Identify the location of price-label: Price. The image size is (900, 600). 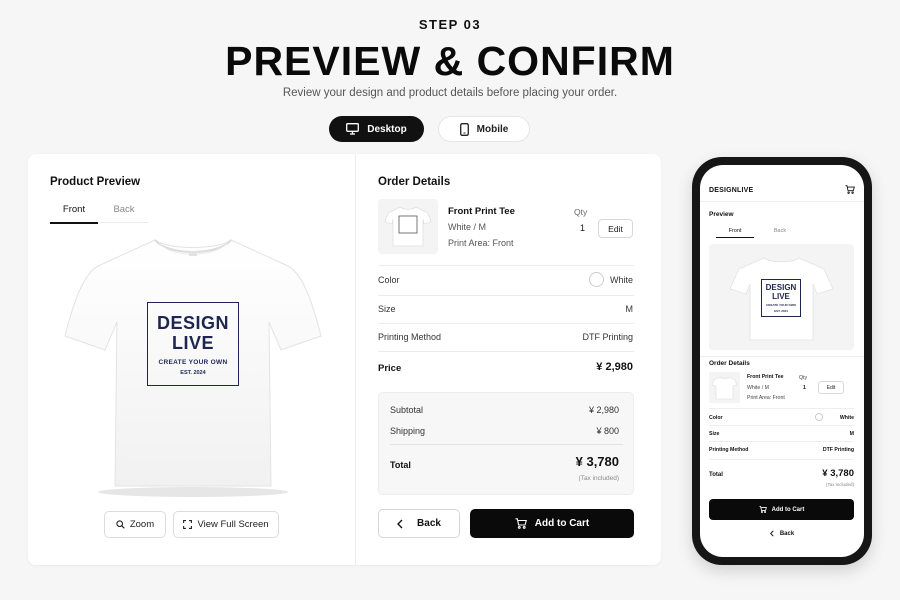
(390, 368).